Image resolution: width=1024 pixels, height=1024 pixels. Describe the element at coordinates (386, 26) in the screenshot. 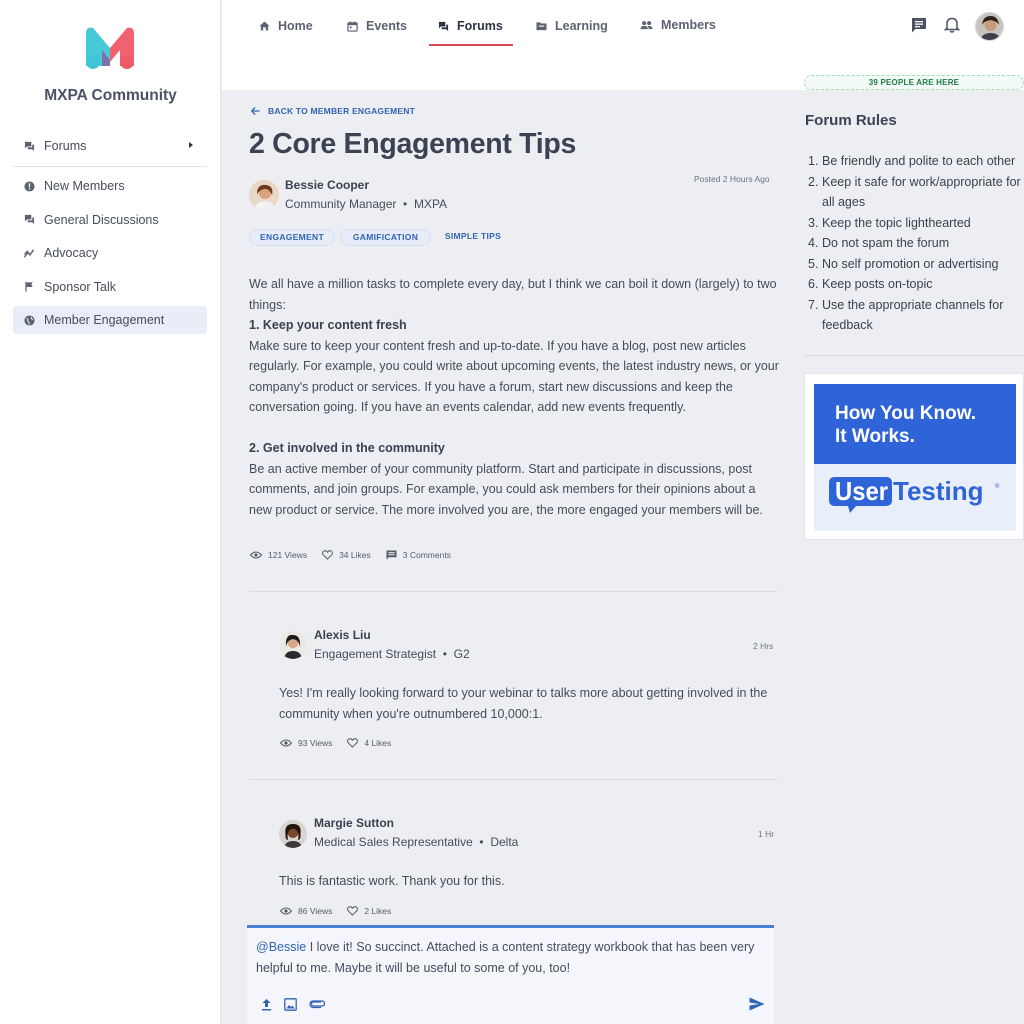

I see `tab-label: Events` at that location.